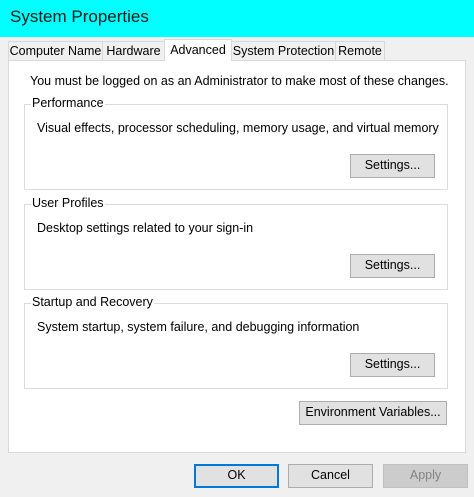 This screenshot has width=474, height=497. I want to click on window-title: System Properties, so click(79, 16).